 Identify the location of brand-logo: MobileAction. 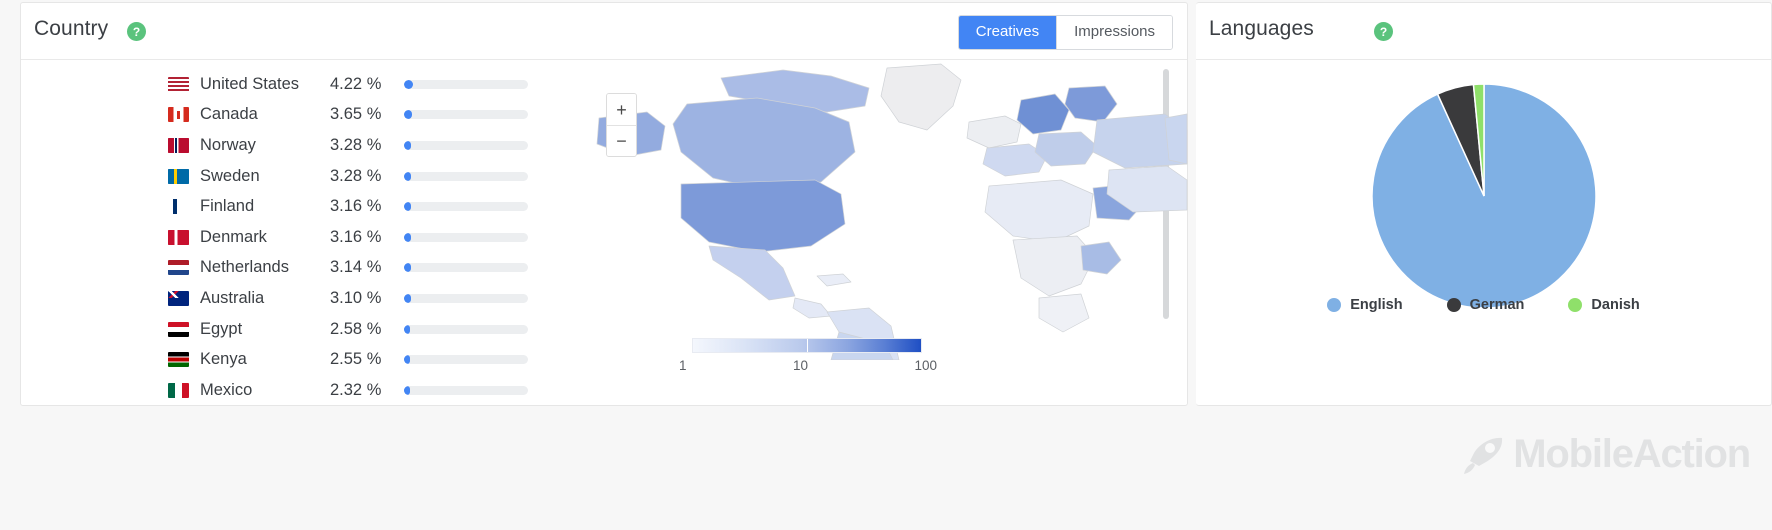
(1606, 454).